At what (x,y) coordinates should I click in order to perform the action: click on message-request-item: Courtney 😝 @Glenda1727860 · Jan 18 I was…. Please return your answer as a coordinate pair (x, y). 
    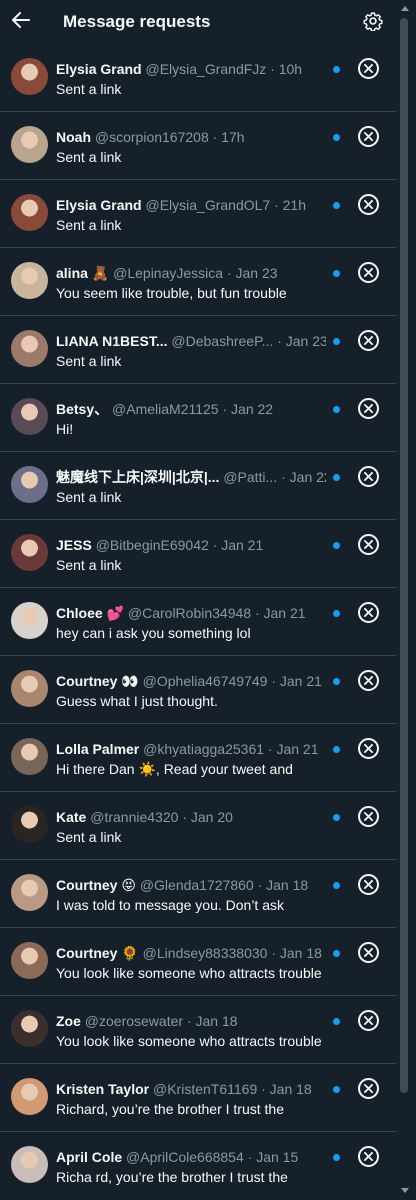
    Looking at the image, I should click on (198, 894).